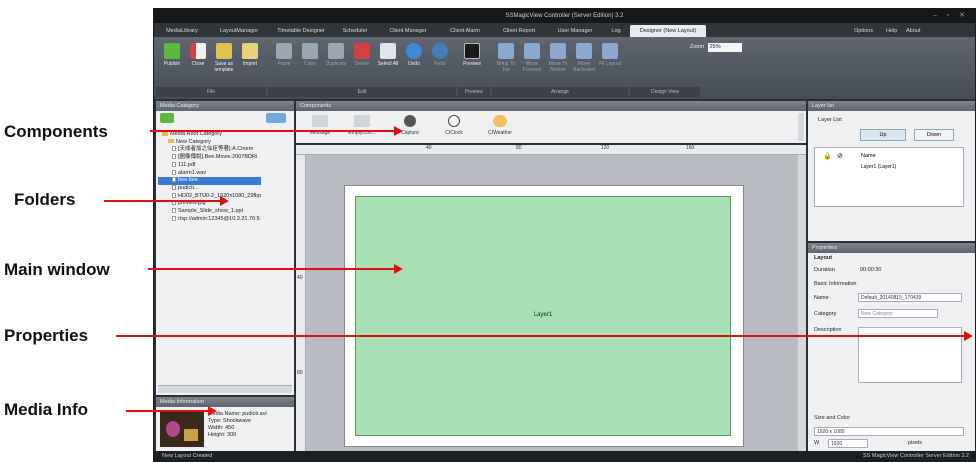  What do you see at coordinates (310, 64) in the screenshot?
I see `copy-label: Copy` at bounding box center [310, 64].